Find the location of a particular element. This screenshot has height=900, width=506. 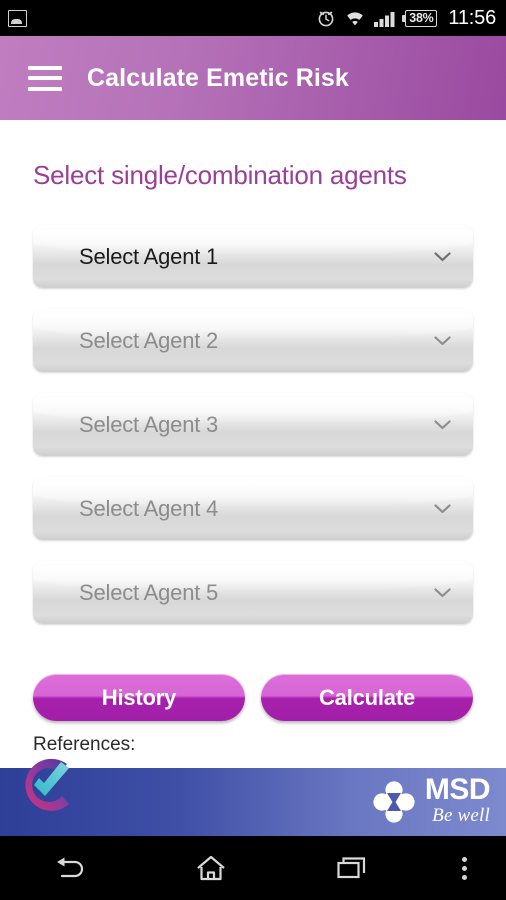

battery-percent-label: 38% is located at coordinates (421, 17).